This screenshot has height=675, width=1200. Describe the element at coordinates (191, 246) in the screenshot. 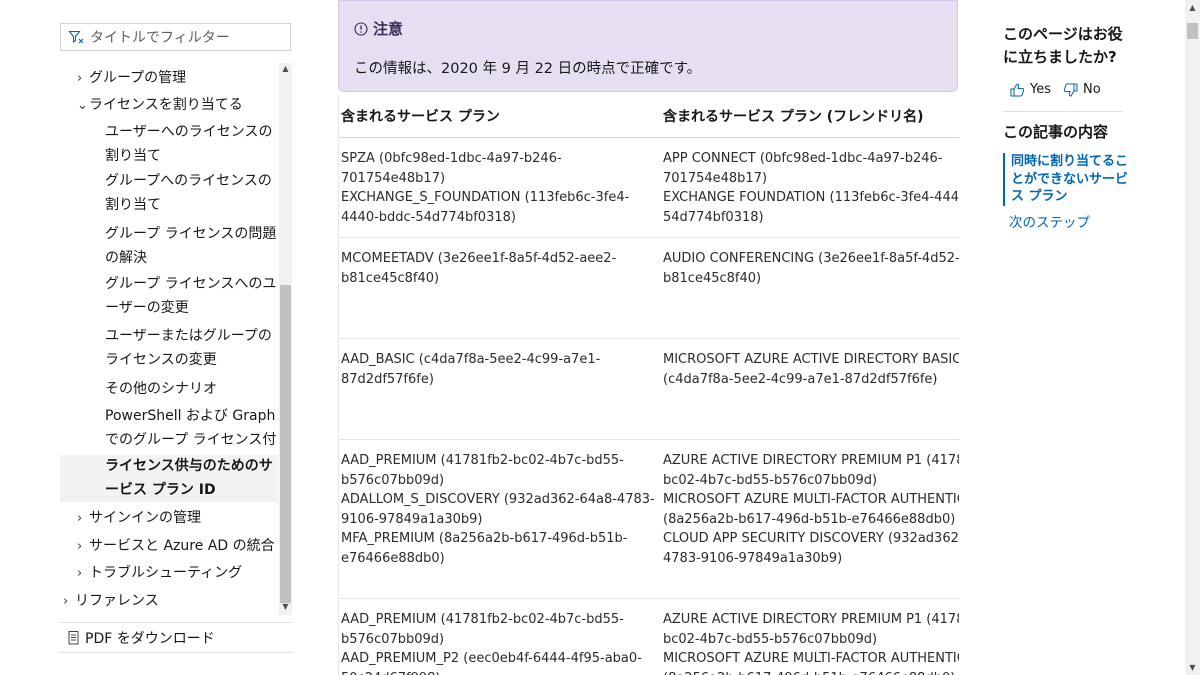

I see `toc-item-label: グループ ライセンスの問題の解決` at that location.